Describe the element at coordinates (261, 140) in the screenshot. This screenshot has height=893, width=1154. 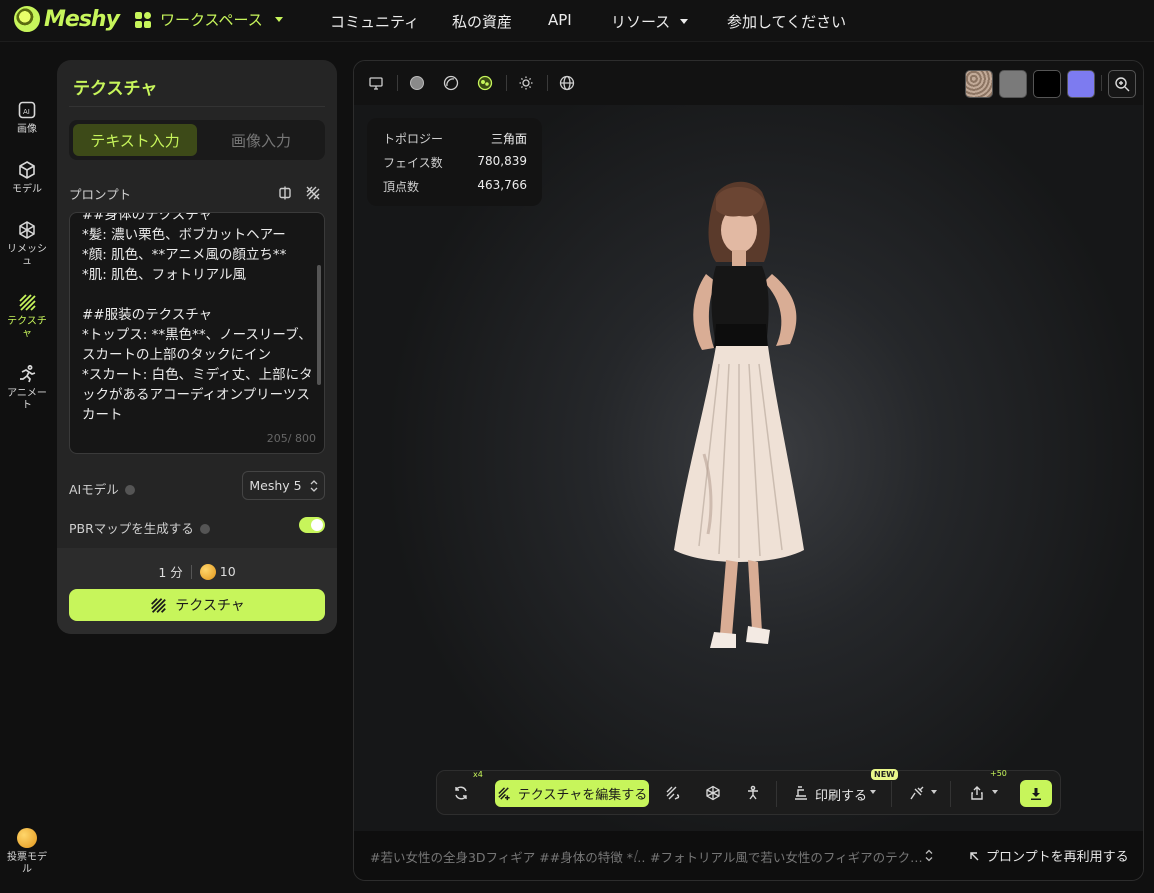
I see `tab-image-input: 画像入力` at that location.